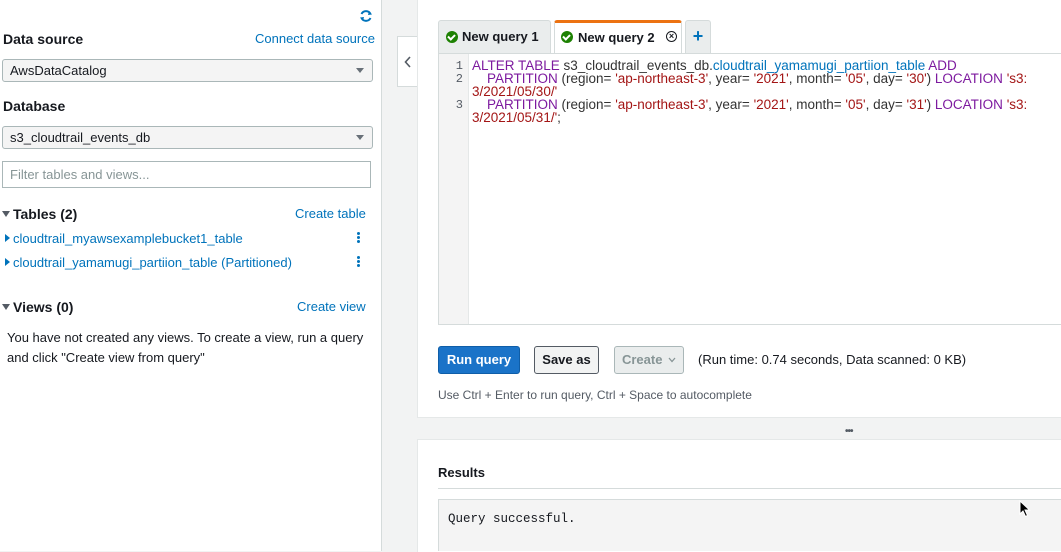  I want to click on database-label: Database, so click(34, 106).